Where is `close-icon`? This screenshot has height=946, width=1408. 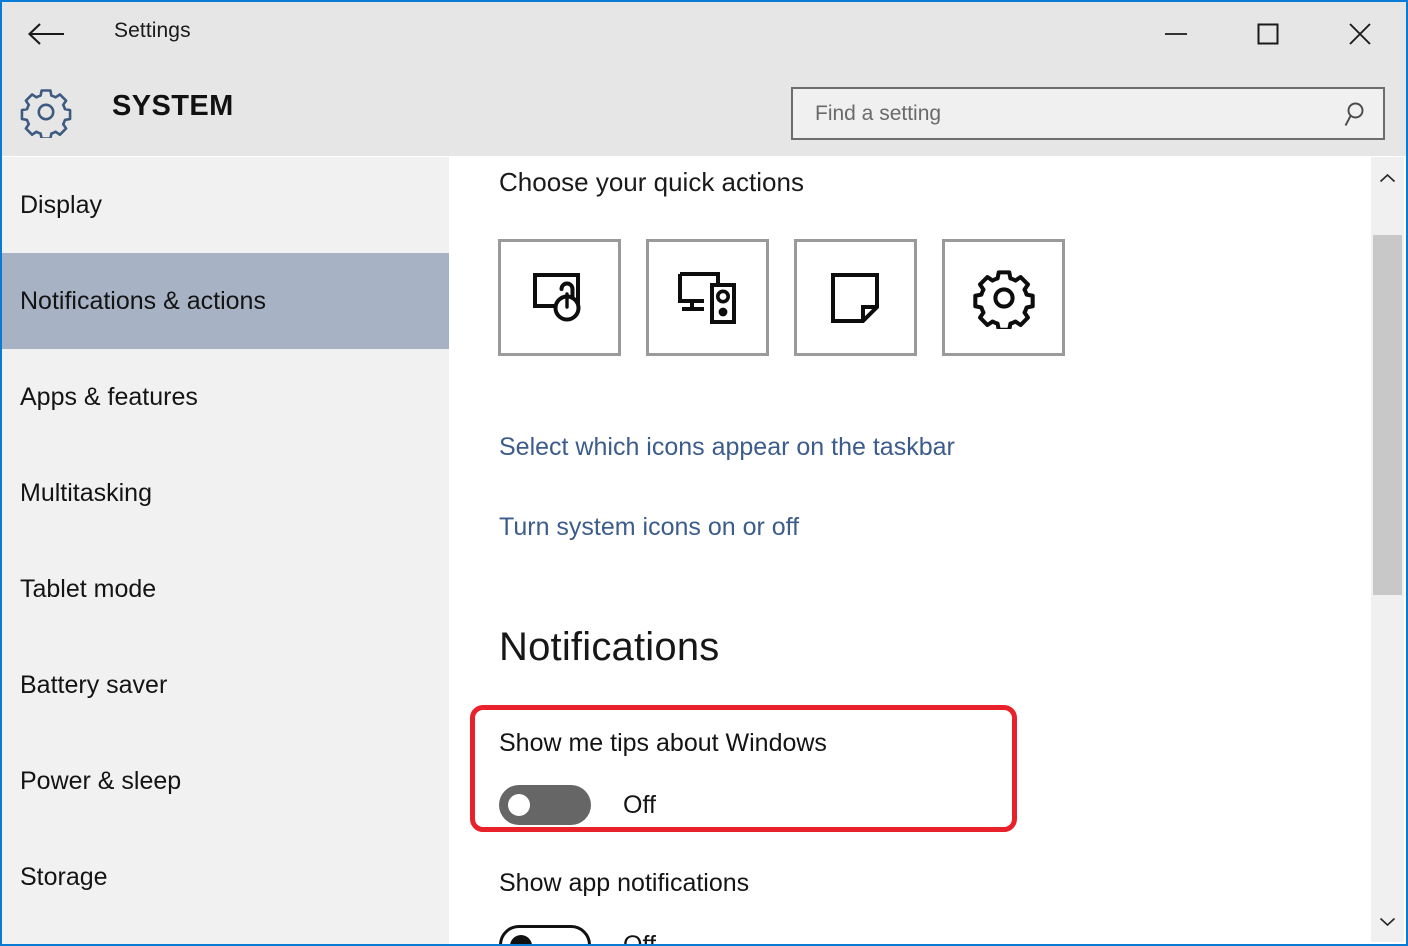
close-icon is located at coordinates (1360, 34).